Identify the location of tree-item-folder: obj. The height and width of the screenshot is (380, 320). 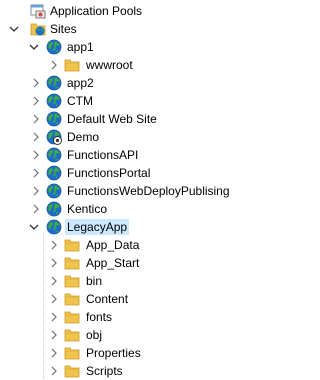
(129, 335).